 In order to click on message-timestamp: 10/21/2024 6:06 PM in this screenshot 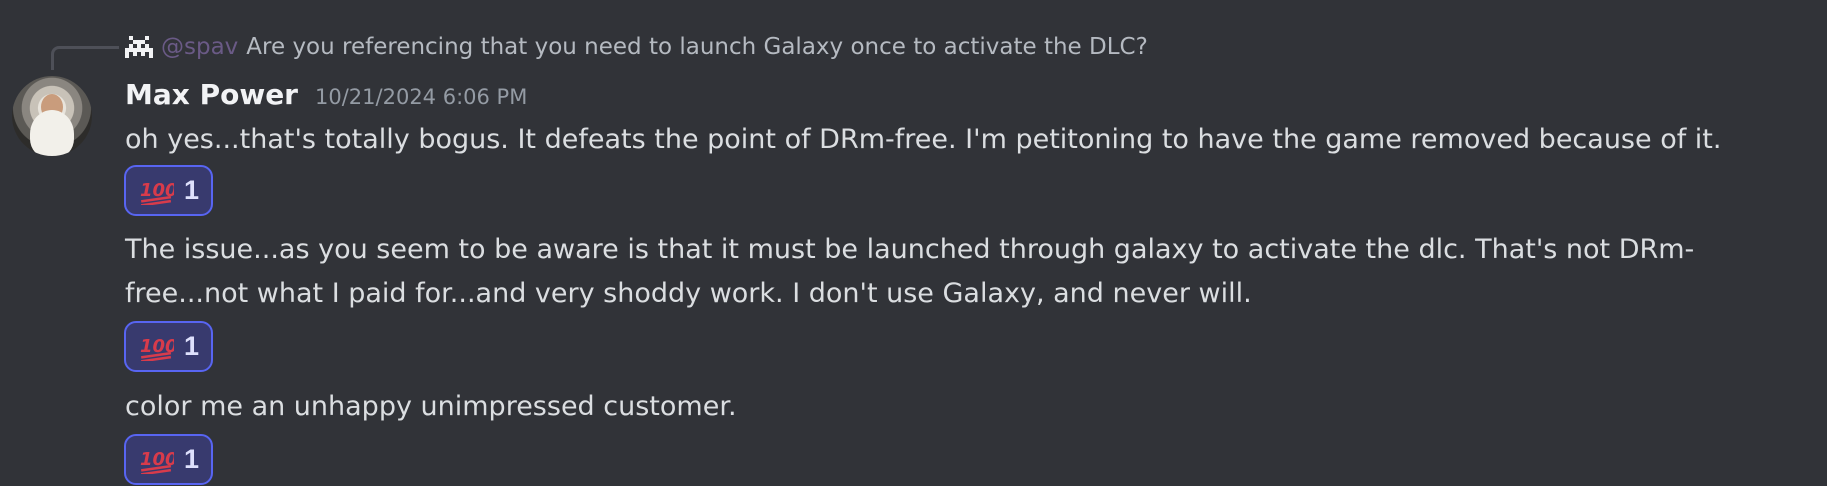, I will do `click(421, 97)`.